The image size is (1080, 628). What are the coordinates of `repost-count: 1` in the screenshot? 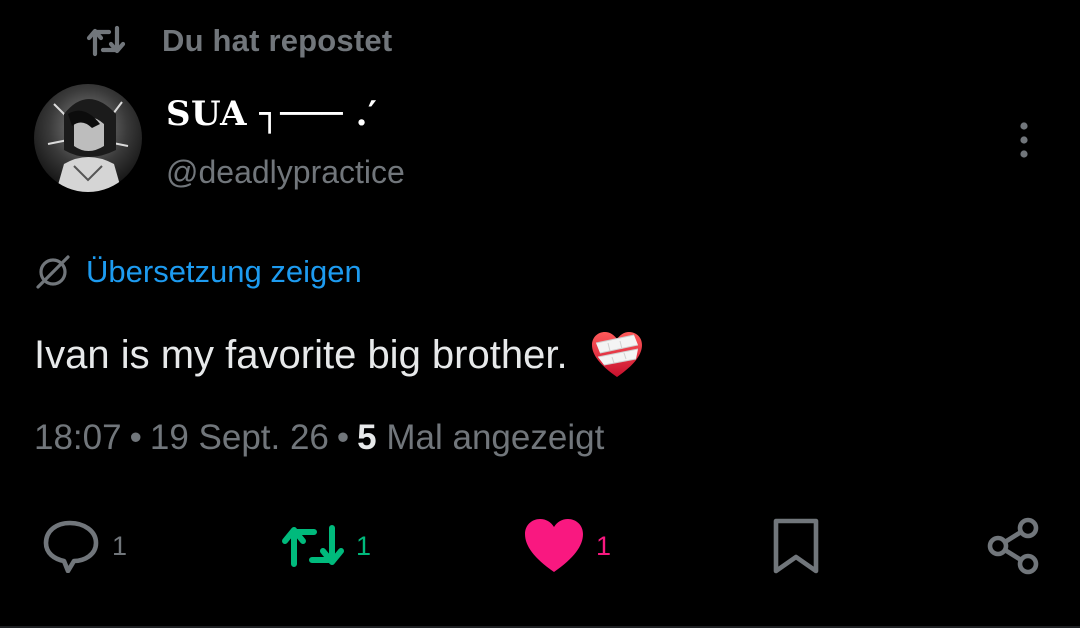 It's located at (364, 545).